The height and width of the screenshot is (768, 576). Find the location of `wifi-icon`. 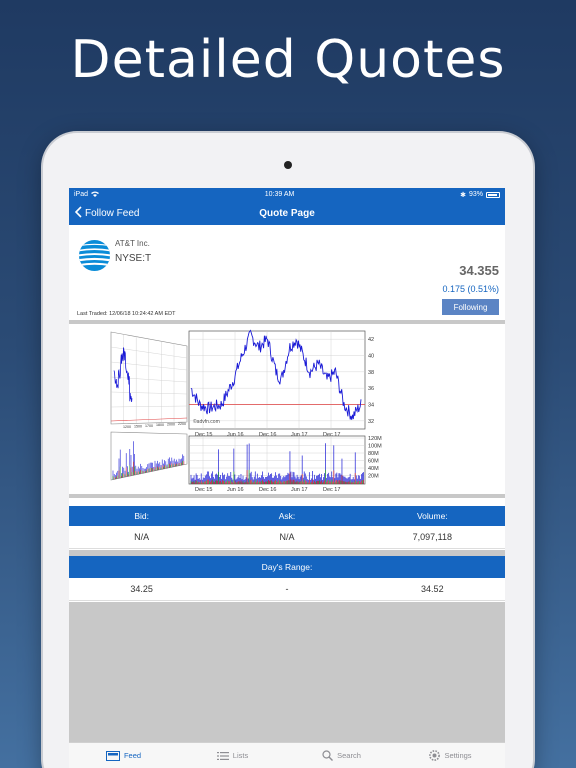

wifi-icon is located at coordinates (95, 195).